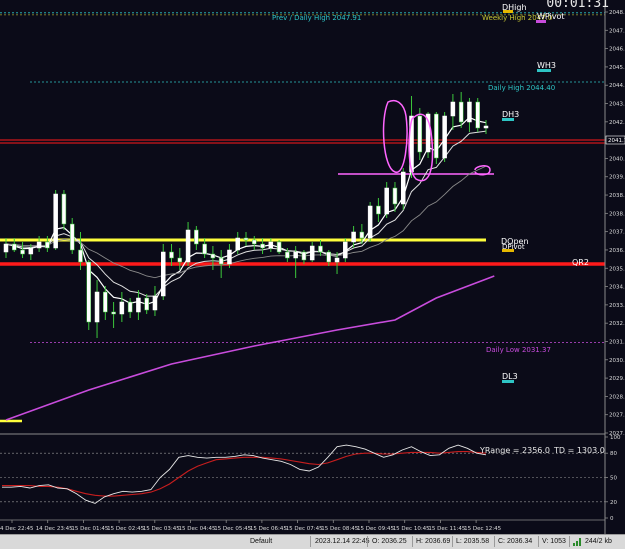  I want to click on price-tick-label: 2029.7, so click(617, 379).